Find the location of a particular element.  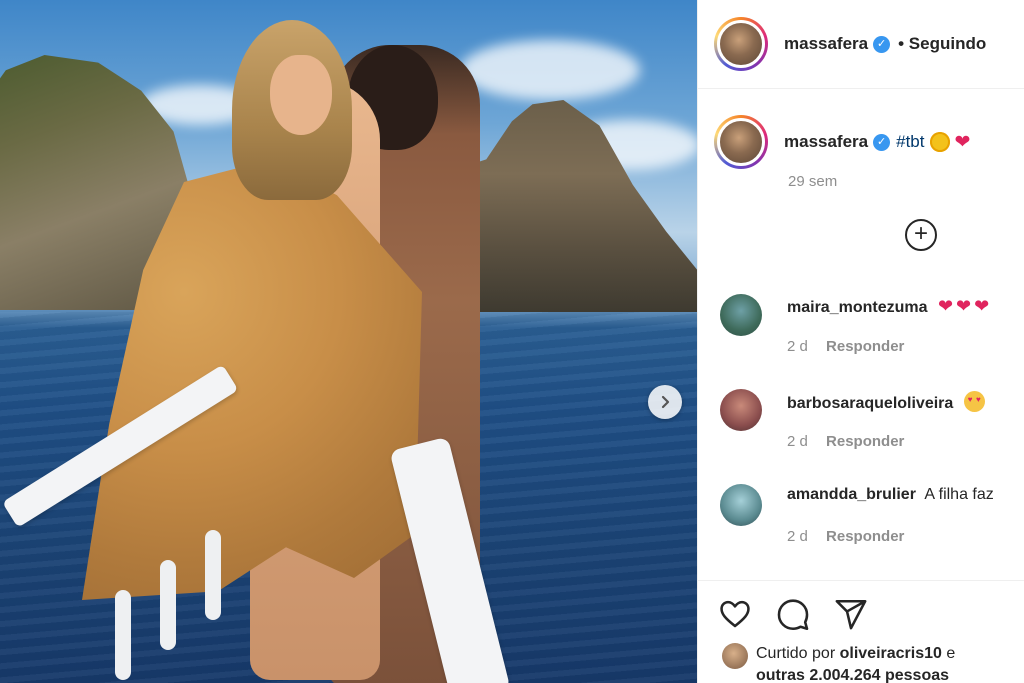

sky-cloud is located at coordinates (550, 70).